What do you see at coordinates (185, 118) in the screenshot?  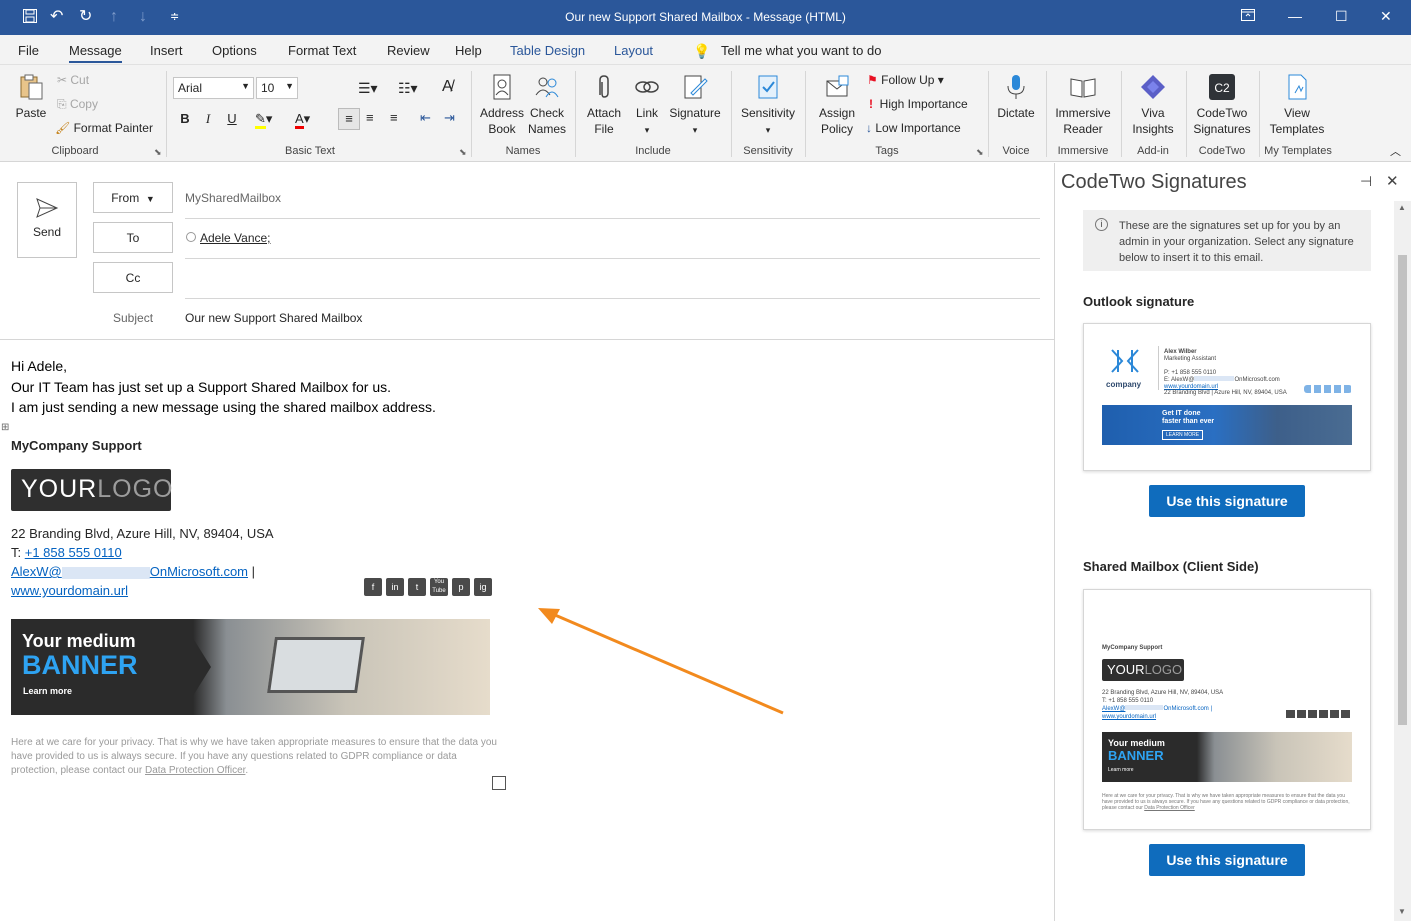 I see `bold-button: B` at bounding box center [185, 118].